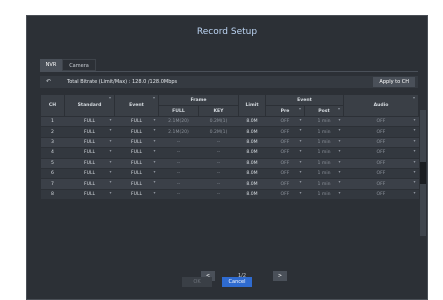  I want to click on scrollbar, so click(423, 173).